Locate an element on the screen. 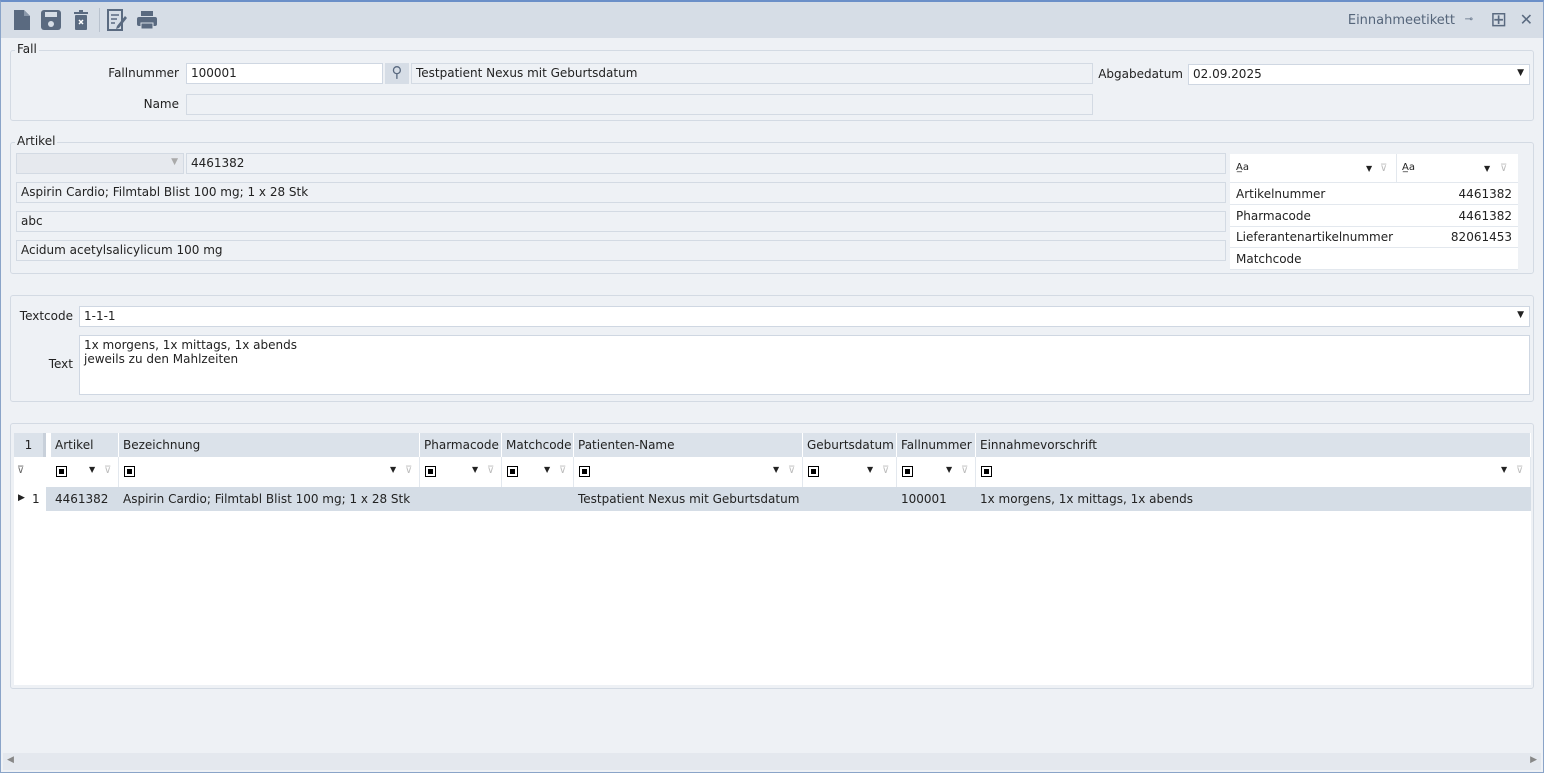 This screenshot has height=773, width=1544. fallnummer-input: 100001 is located at coordinates (284, 73).